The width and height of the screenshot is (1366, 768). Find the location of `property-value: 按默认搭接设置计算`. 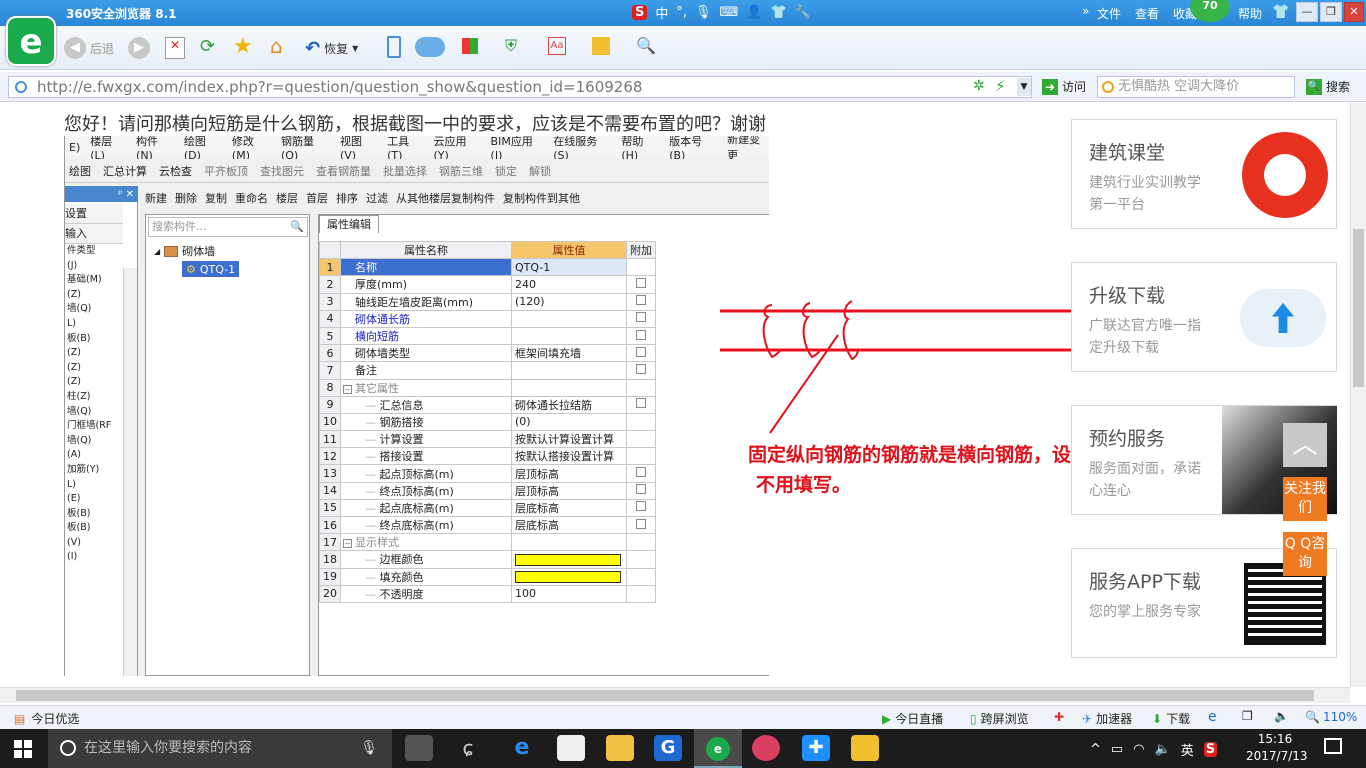

property-value: 按默认搭接设置计算 is located at coordinates (569, 456).